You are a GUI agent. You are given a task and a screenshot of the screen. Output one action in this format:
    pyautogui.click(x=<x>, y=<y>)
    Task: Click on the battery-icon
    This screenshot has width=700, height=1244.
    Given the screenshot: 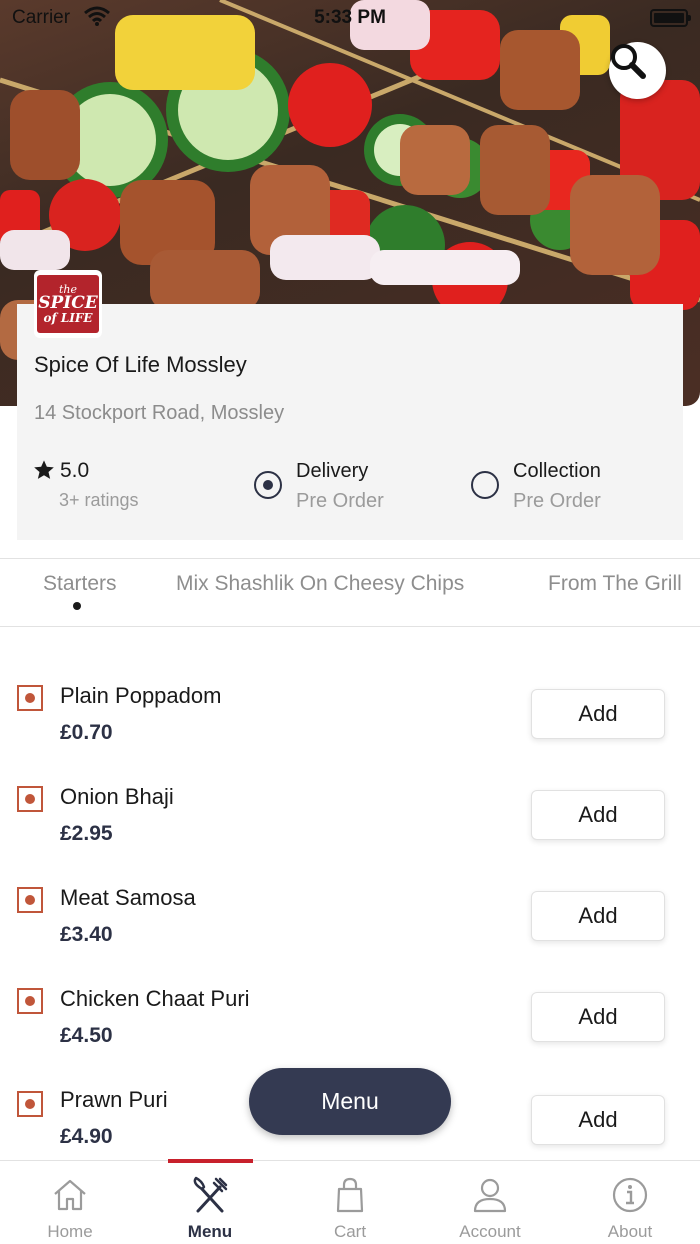 What is the action you would take?
    pyautogui.click(x=670, y=18)
    